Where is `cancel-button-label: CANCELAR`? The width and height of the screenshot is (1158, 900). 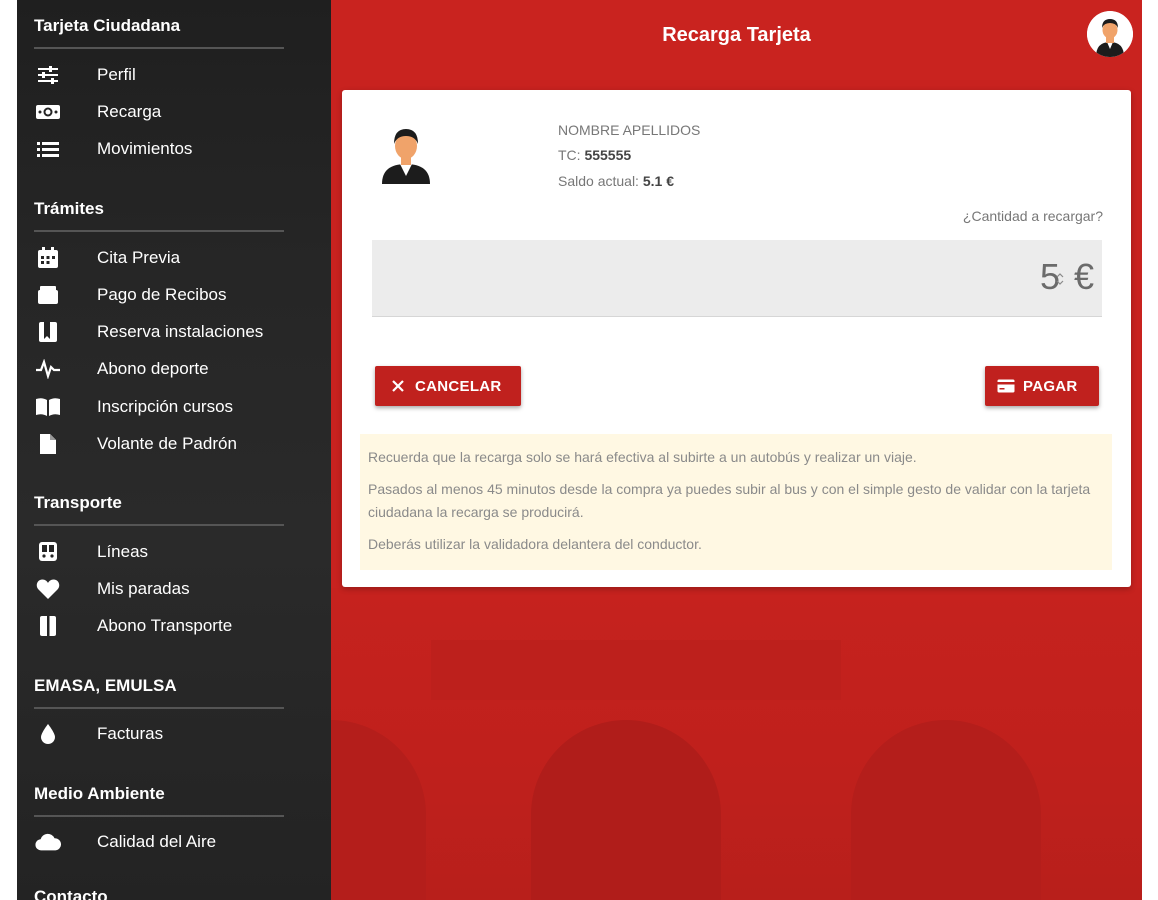
cancel-button-label: CANCELAR is located at coordinates (458, 386).